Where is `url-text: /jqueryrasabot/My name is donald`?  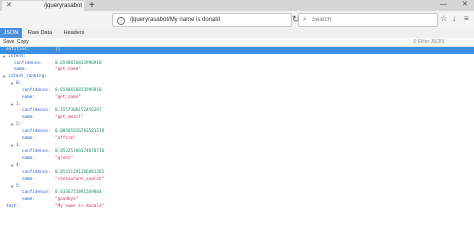 url-text: /jqueryrasabot/My name is donald is located at coordinates (175, 20).